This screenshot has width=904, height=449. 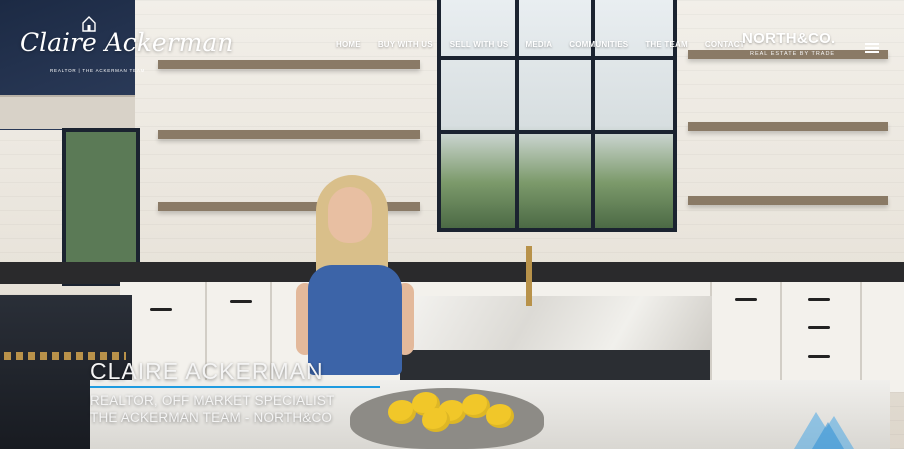 I want to click on presenter-team: THE ACKERMAN TEAM - NORTH&CO, so click(x=211, y=417).